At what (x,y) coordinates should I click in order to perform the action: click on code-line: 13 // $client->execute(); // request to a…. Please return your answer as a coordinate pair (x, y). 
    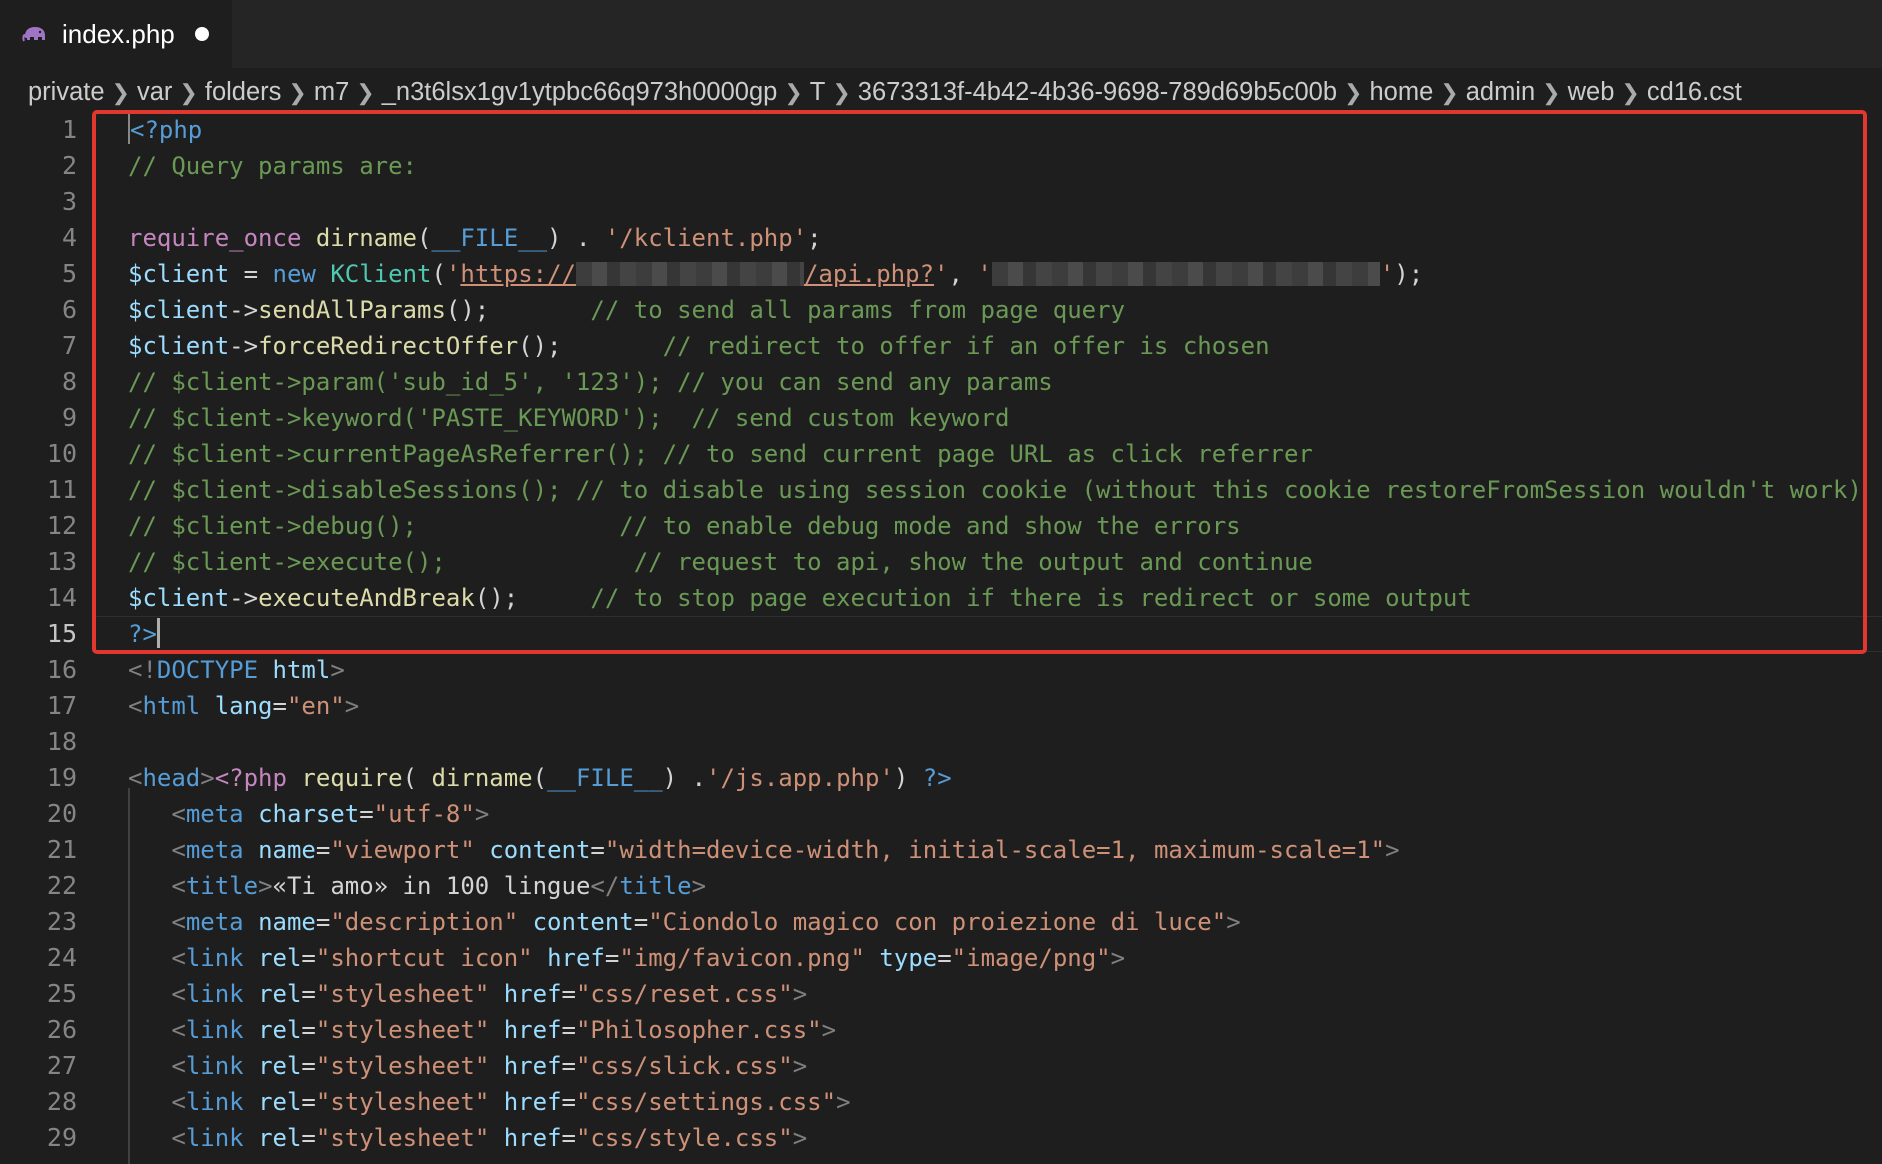
    Looking at the image, I should click on (941, 562).